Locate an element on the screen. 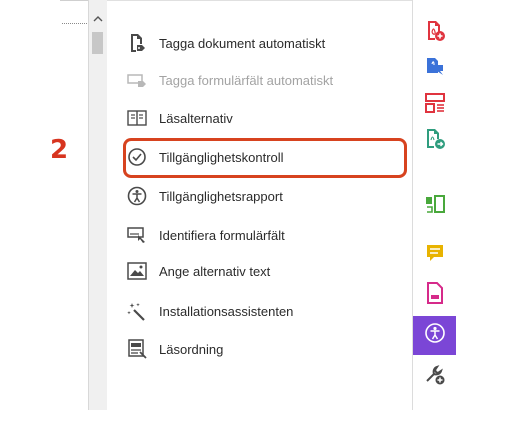  scroll-up-arrow-icon is located at coordinates (98, 19).